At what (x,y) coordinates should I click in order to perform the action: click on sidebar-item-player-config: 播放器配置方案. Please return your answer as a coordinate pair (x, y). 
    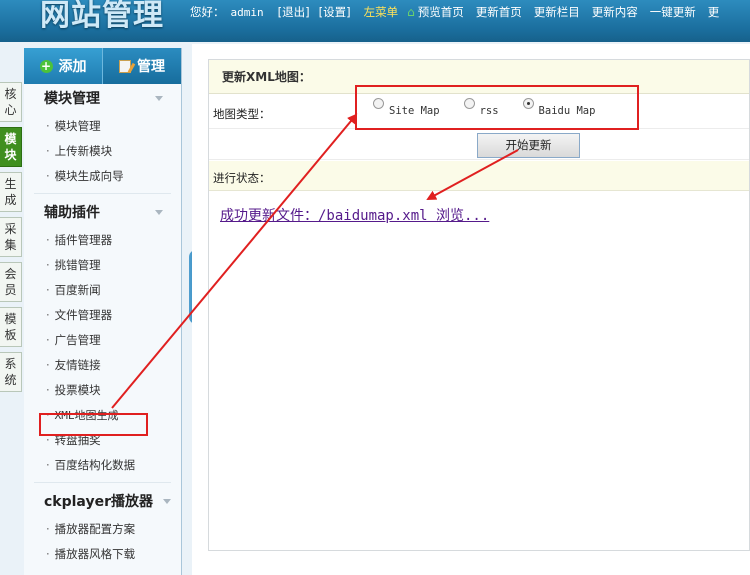
    Looking at the image, I should click on (102, 529).